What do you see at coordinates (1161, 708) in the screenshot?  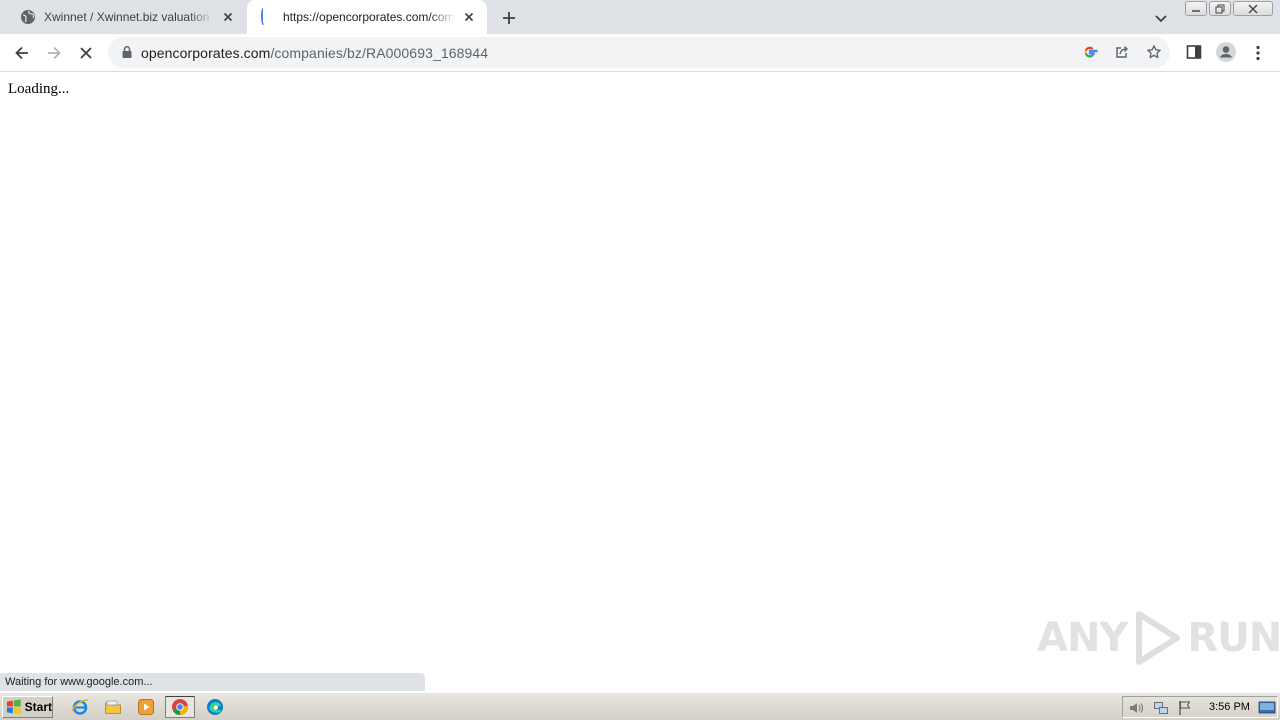 I see `network-icon` at bounding box center [1161, 708].